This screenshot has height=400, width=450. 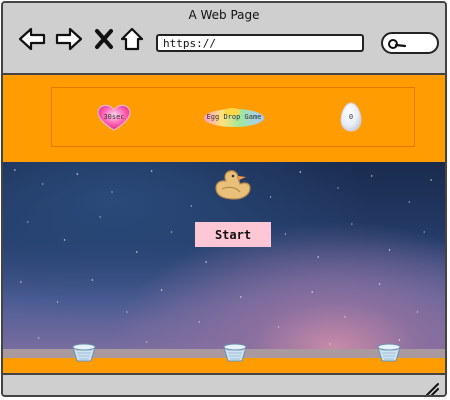 I want to click on back-button, so click(x=32, y=39).